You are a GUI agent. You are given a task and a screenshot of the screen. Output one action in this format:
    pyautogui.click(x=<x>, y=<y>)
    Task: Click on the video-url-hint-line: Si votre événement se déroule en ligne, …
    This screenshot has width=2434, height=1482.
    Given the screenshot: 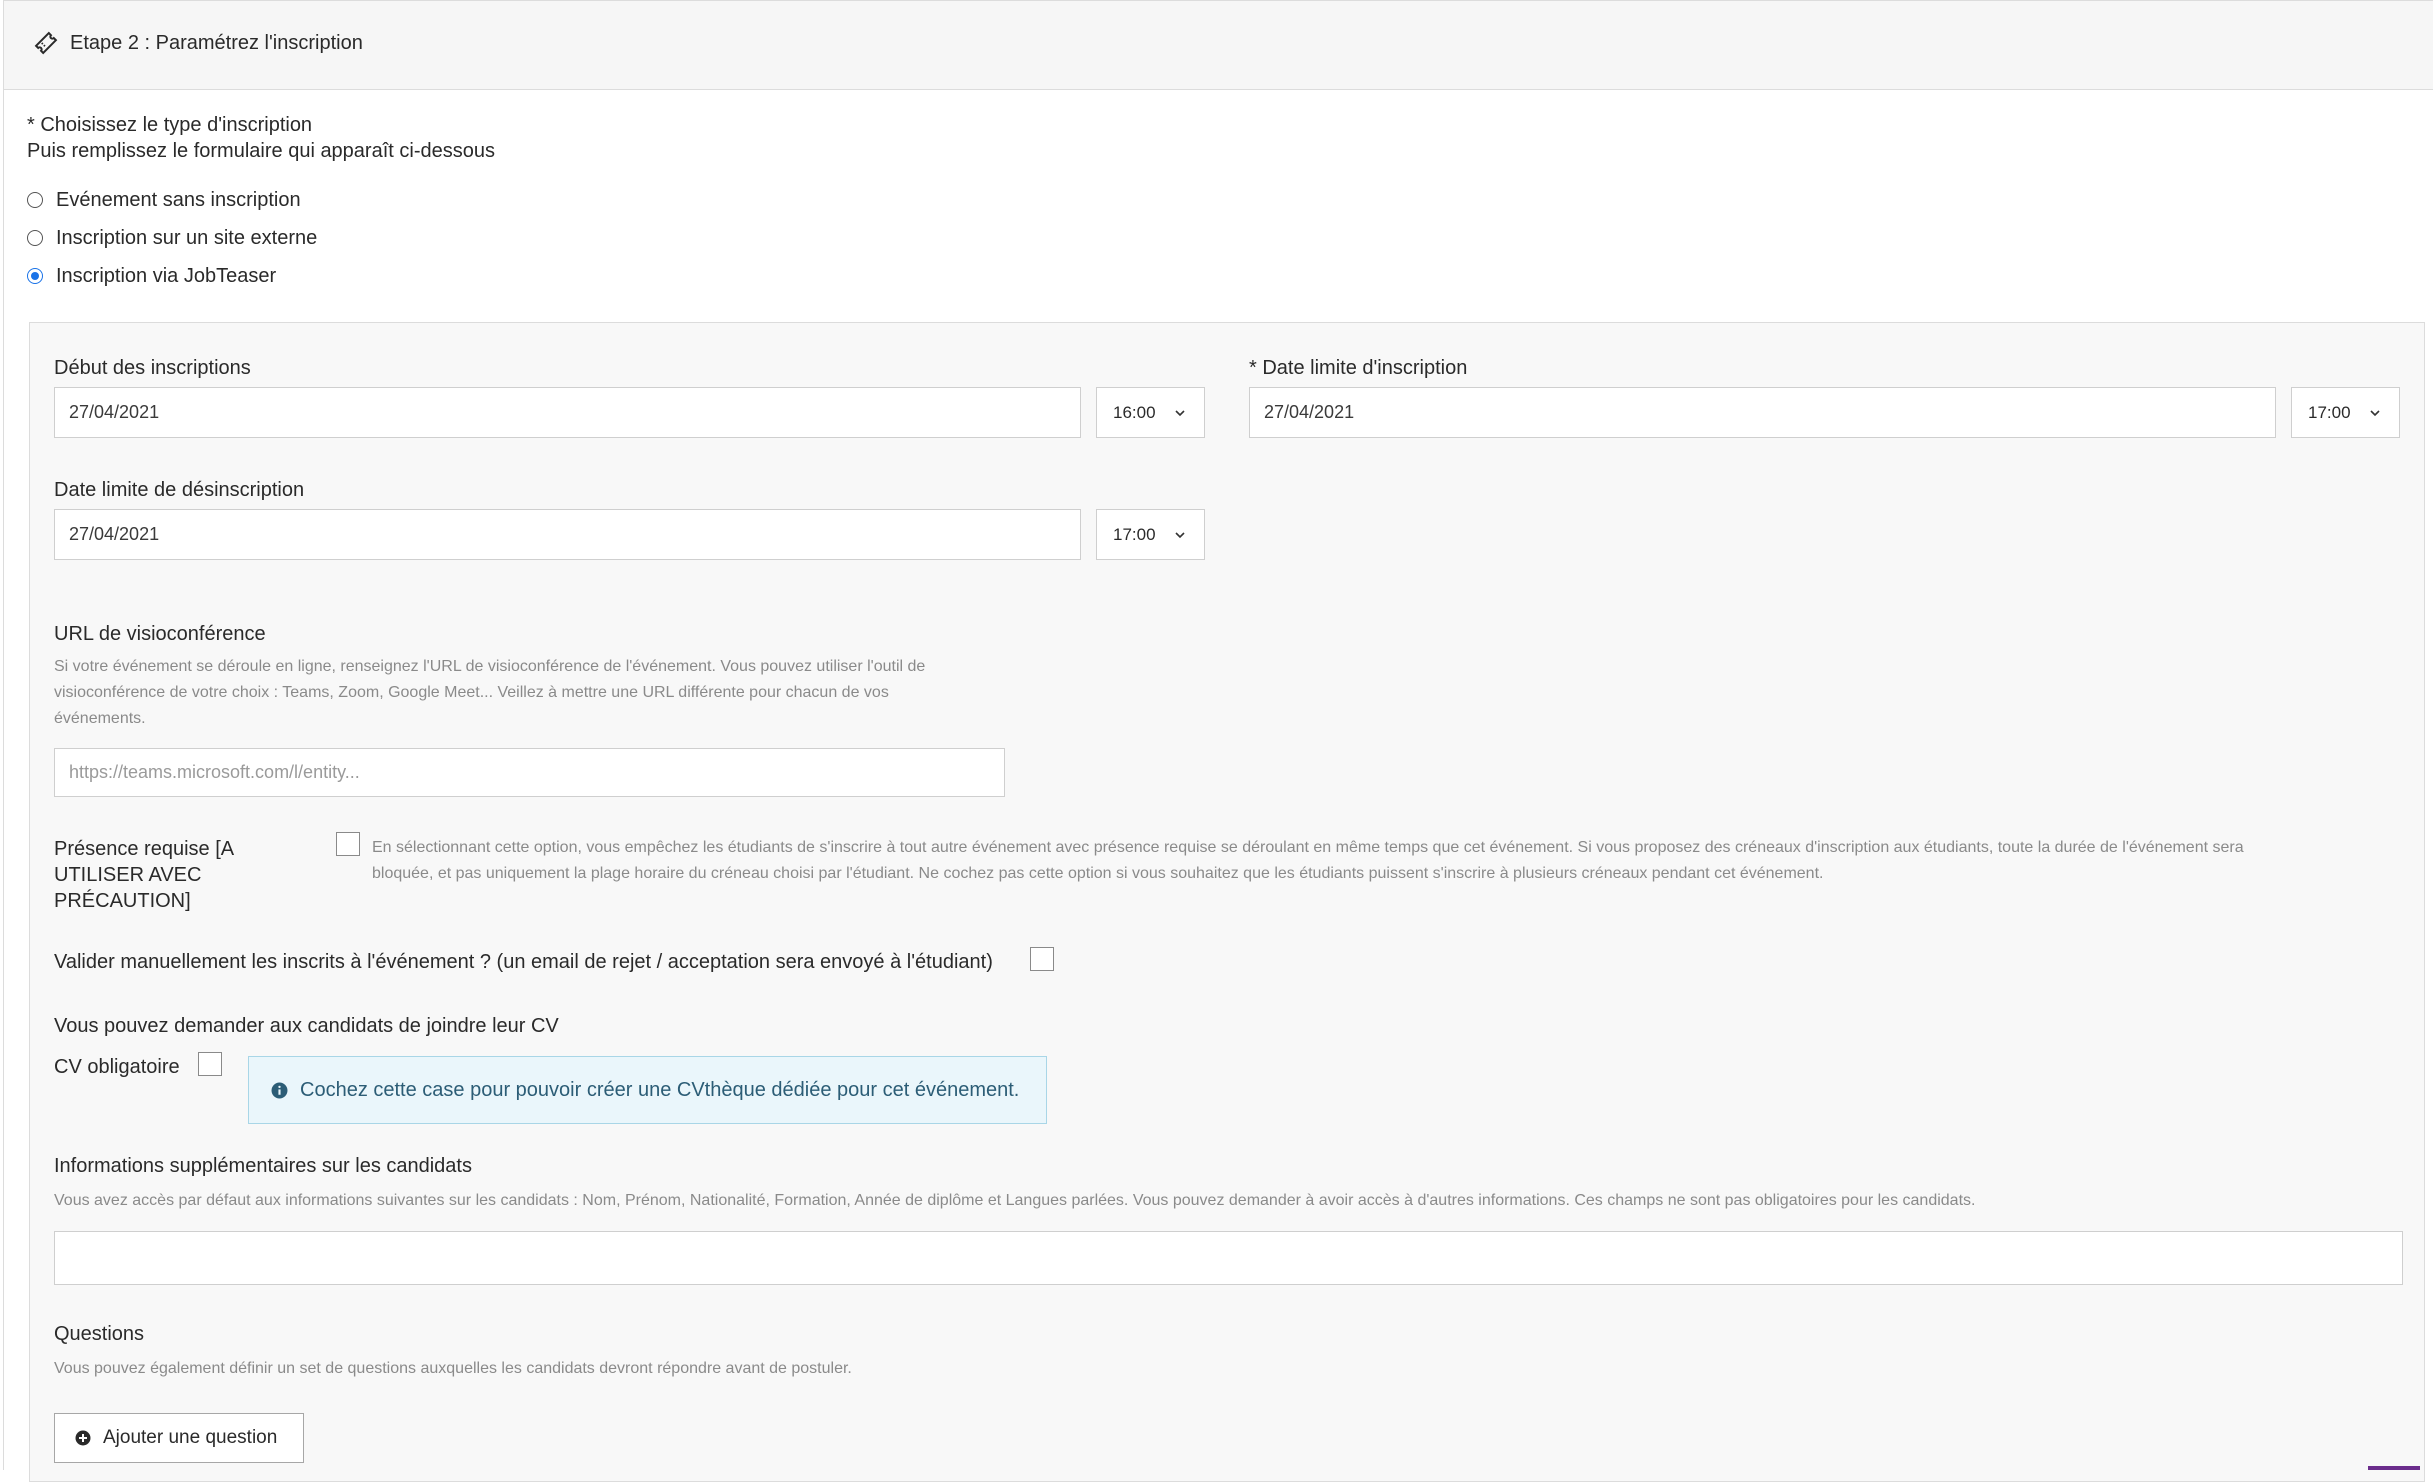 What is the action you would take?
    pyautogui.click(x=490, y=666)
    